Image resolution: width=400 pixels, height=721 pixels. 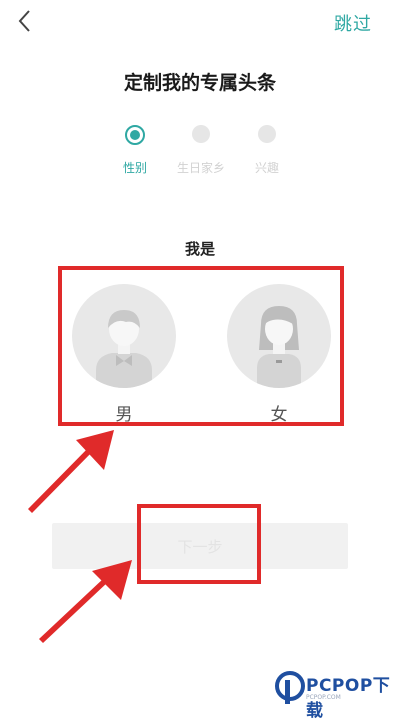 I want to click on step-label-interests: 兴趣, so click(x=266, y=168).